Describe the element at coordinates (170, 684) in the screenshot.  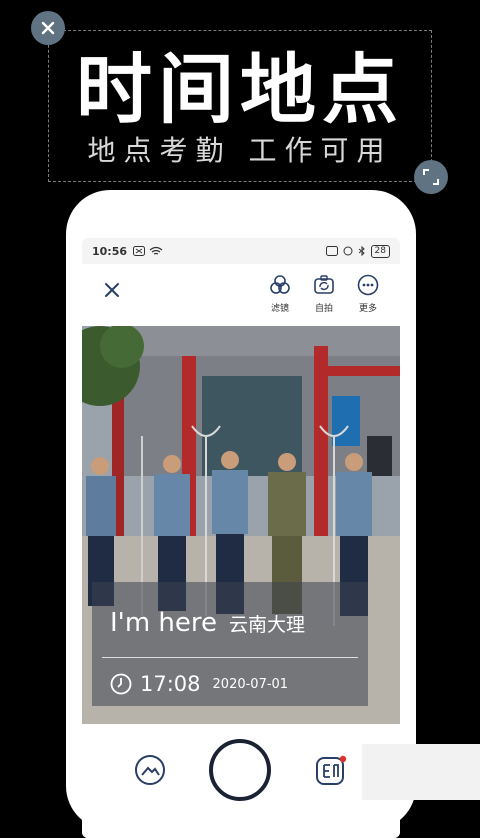
I see `stamp-time: 17:08` at that location.